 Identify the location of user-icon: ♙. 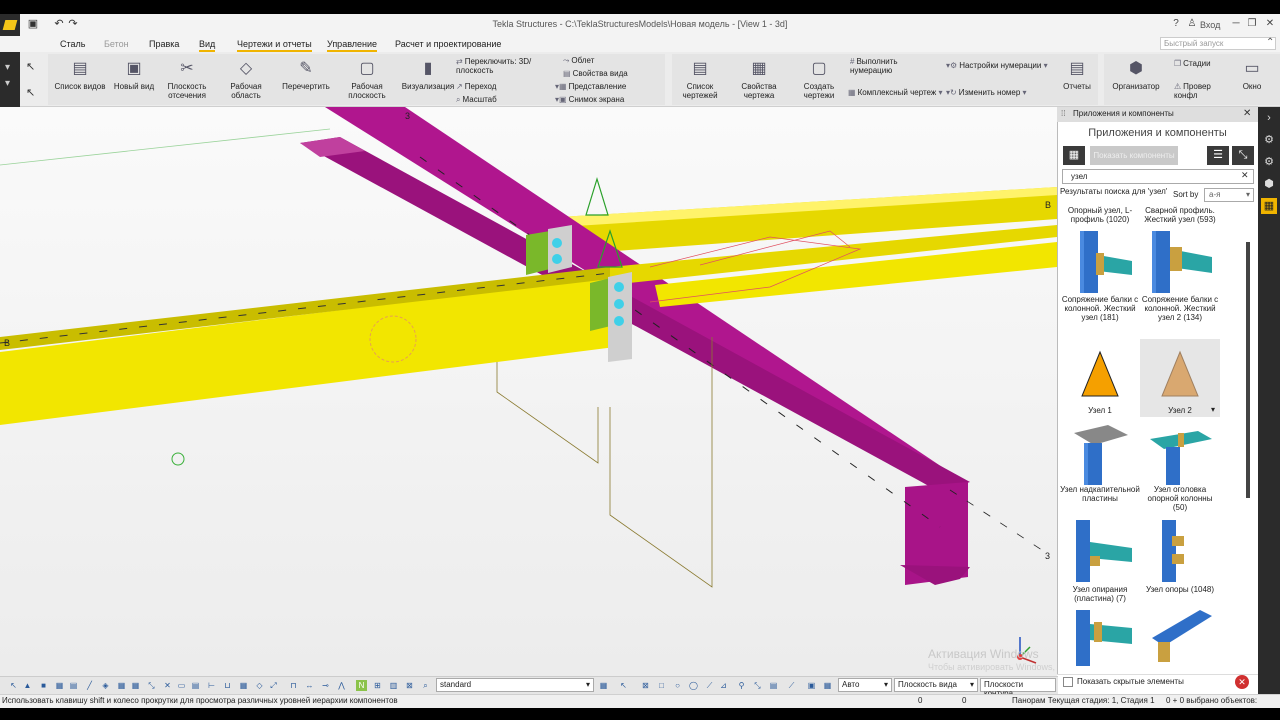
(1192, 24).